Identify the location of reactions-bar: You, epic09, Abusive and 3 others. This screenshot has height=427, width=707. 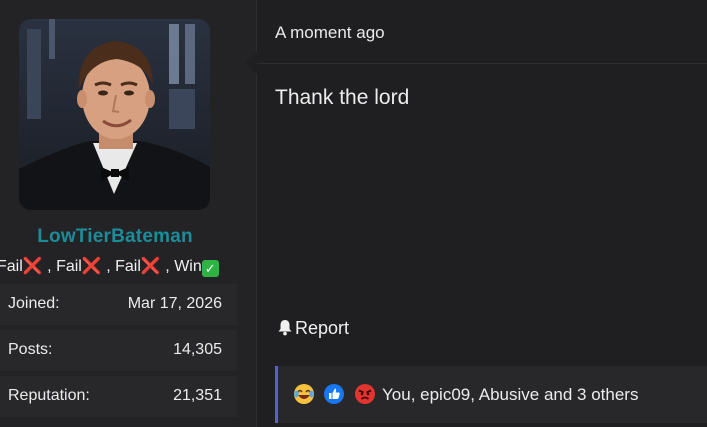
(491, 394).